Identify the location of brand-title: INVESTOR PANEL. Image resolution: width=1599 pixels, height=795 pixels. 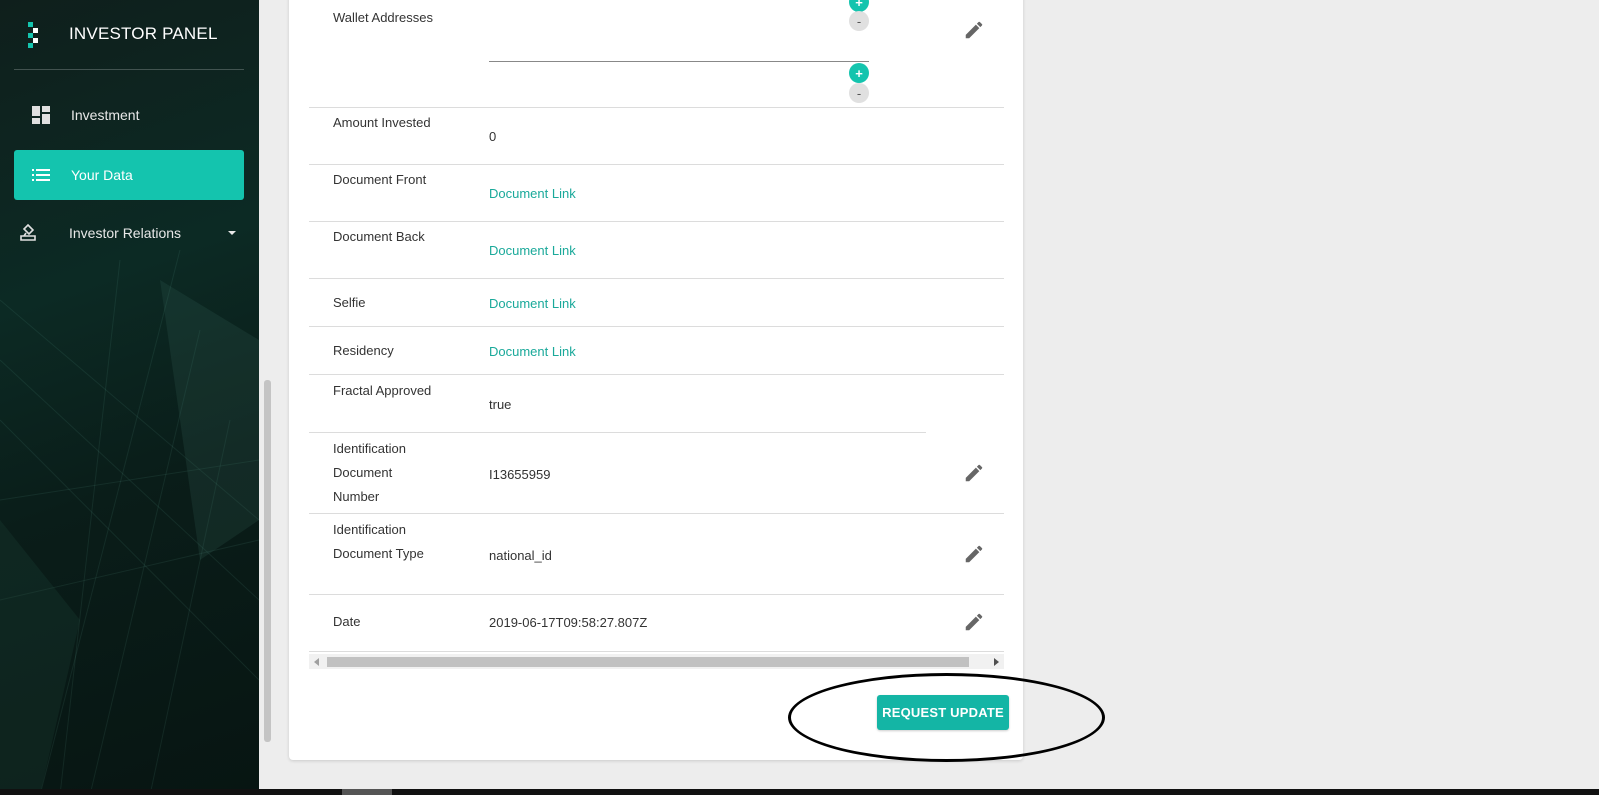
(143, 33).